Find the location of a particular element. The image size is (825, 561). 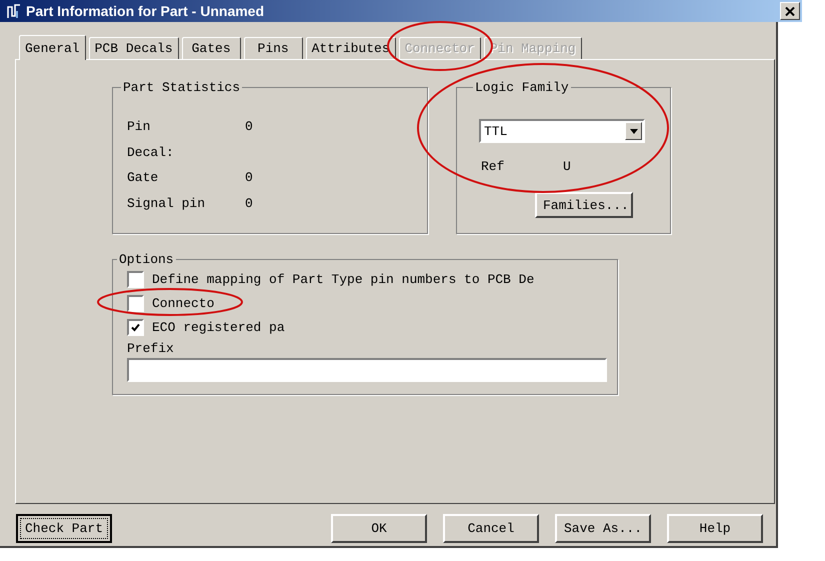

checkbox-label: Connecto is located at coordinates (183, 303).